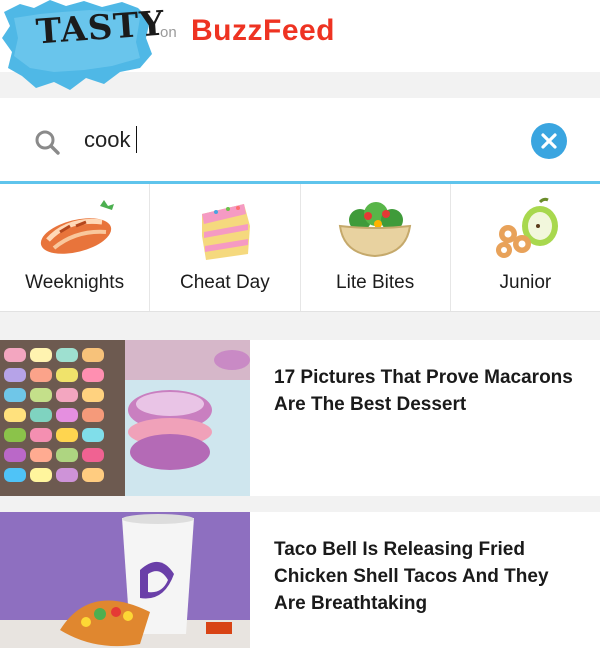  What do you see at coordinates (294, 140) in the screenshot?
I see `search-input` at bounding box center [294, 140].